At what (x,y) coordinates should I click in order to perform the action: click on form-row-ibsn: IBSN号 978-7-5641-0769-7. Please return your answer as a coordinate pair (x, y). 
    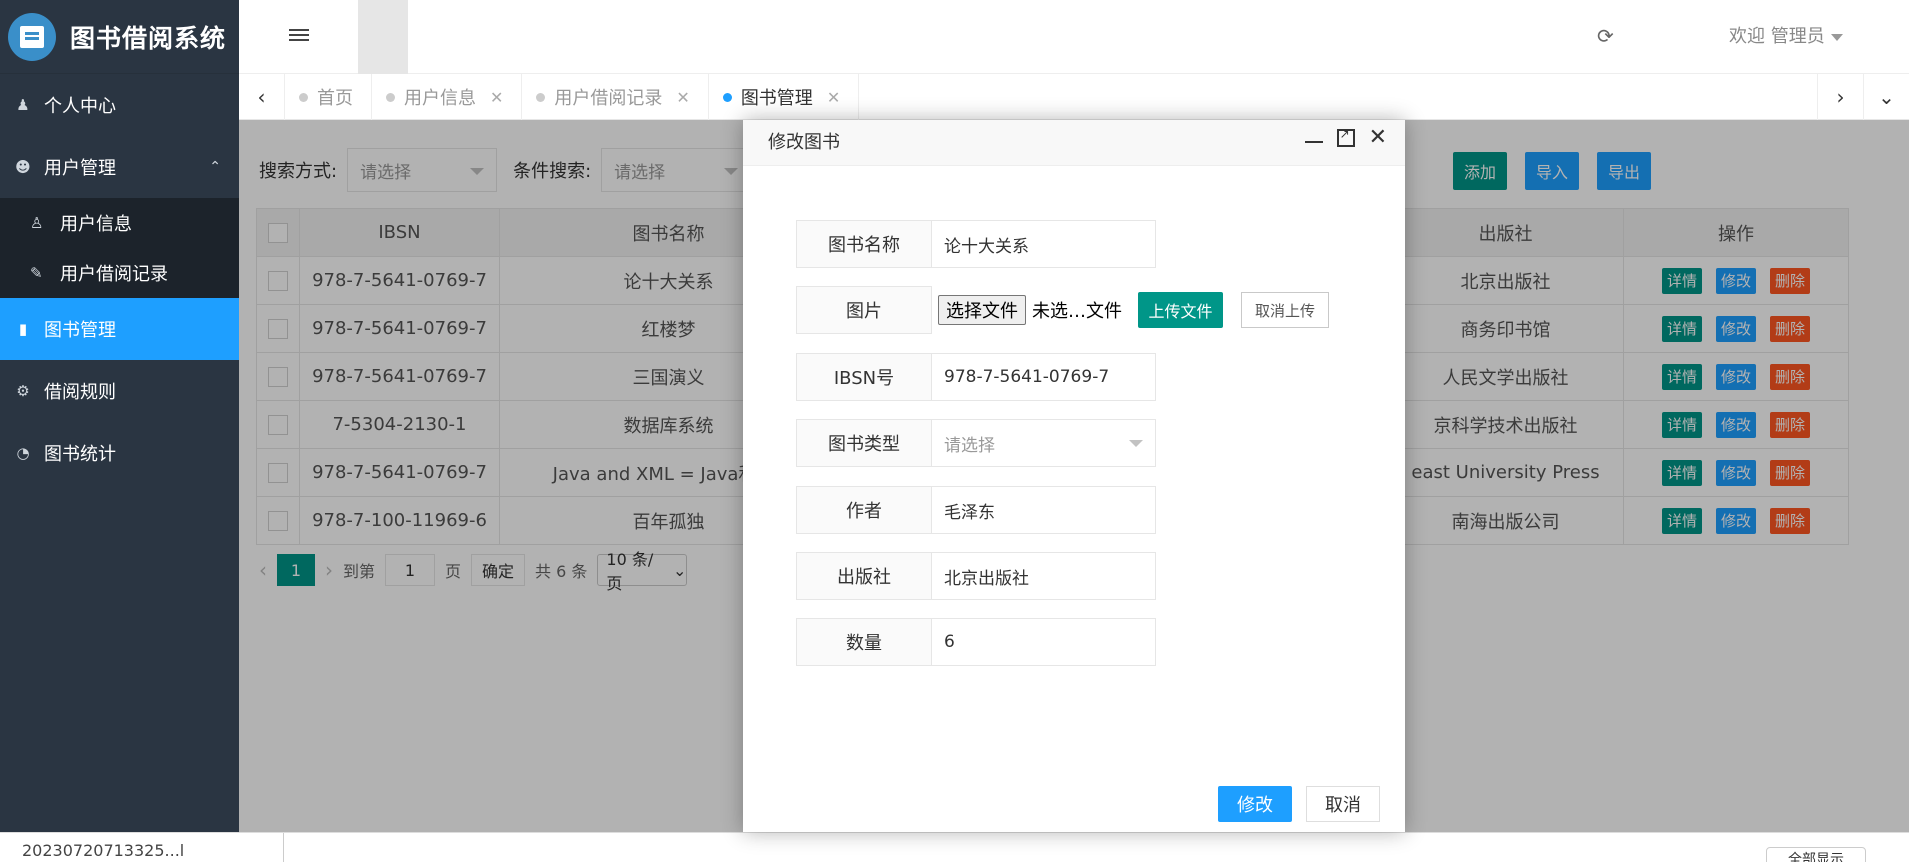
    Looking at the image, I should click on (976, 377).